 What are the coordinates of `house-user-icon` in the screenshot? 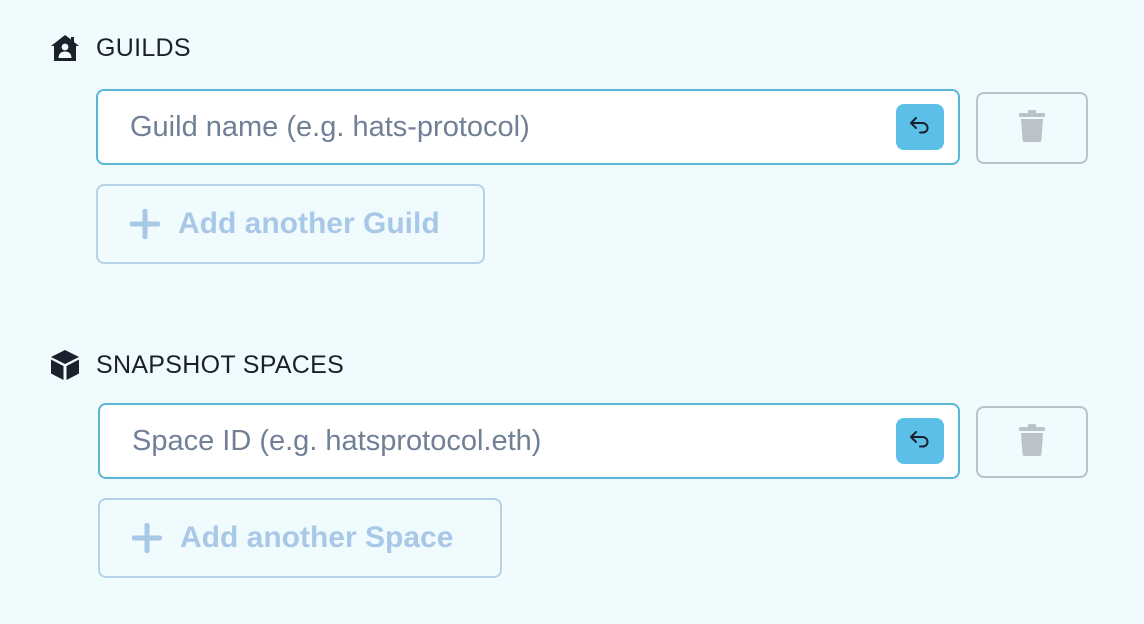 It's located at (65, 48).